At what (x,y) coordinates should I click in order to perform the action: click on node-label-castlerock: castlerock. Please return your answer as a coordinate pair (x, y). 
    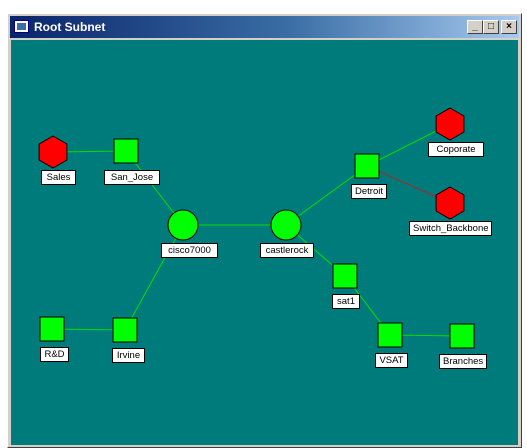
    Looking at the image, I should click on (287, 250).